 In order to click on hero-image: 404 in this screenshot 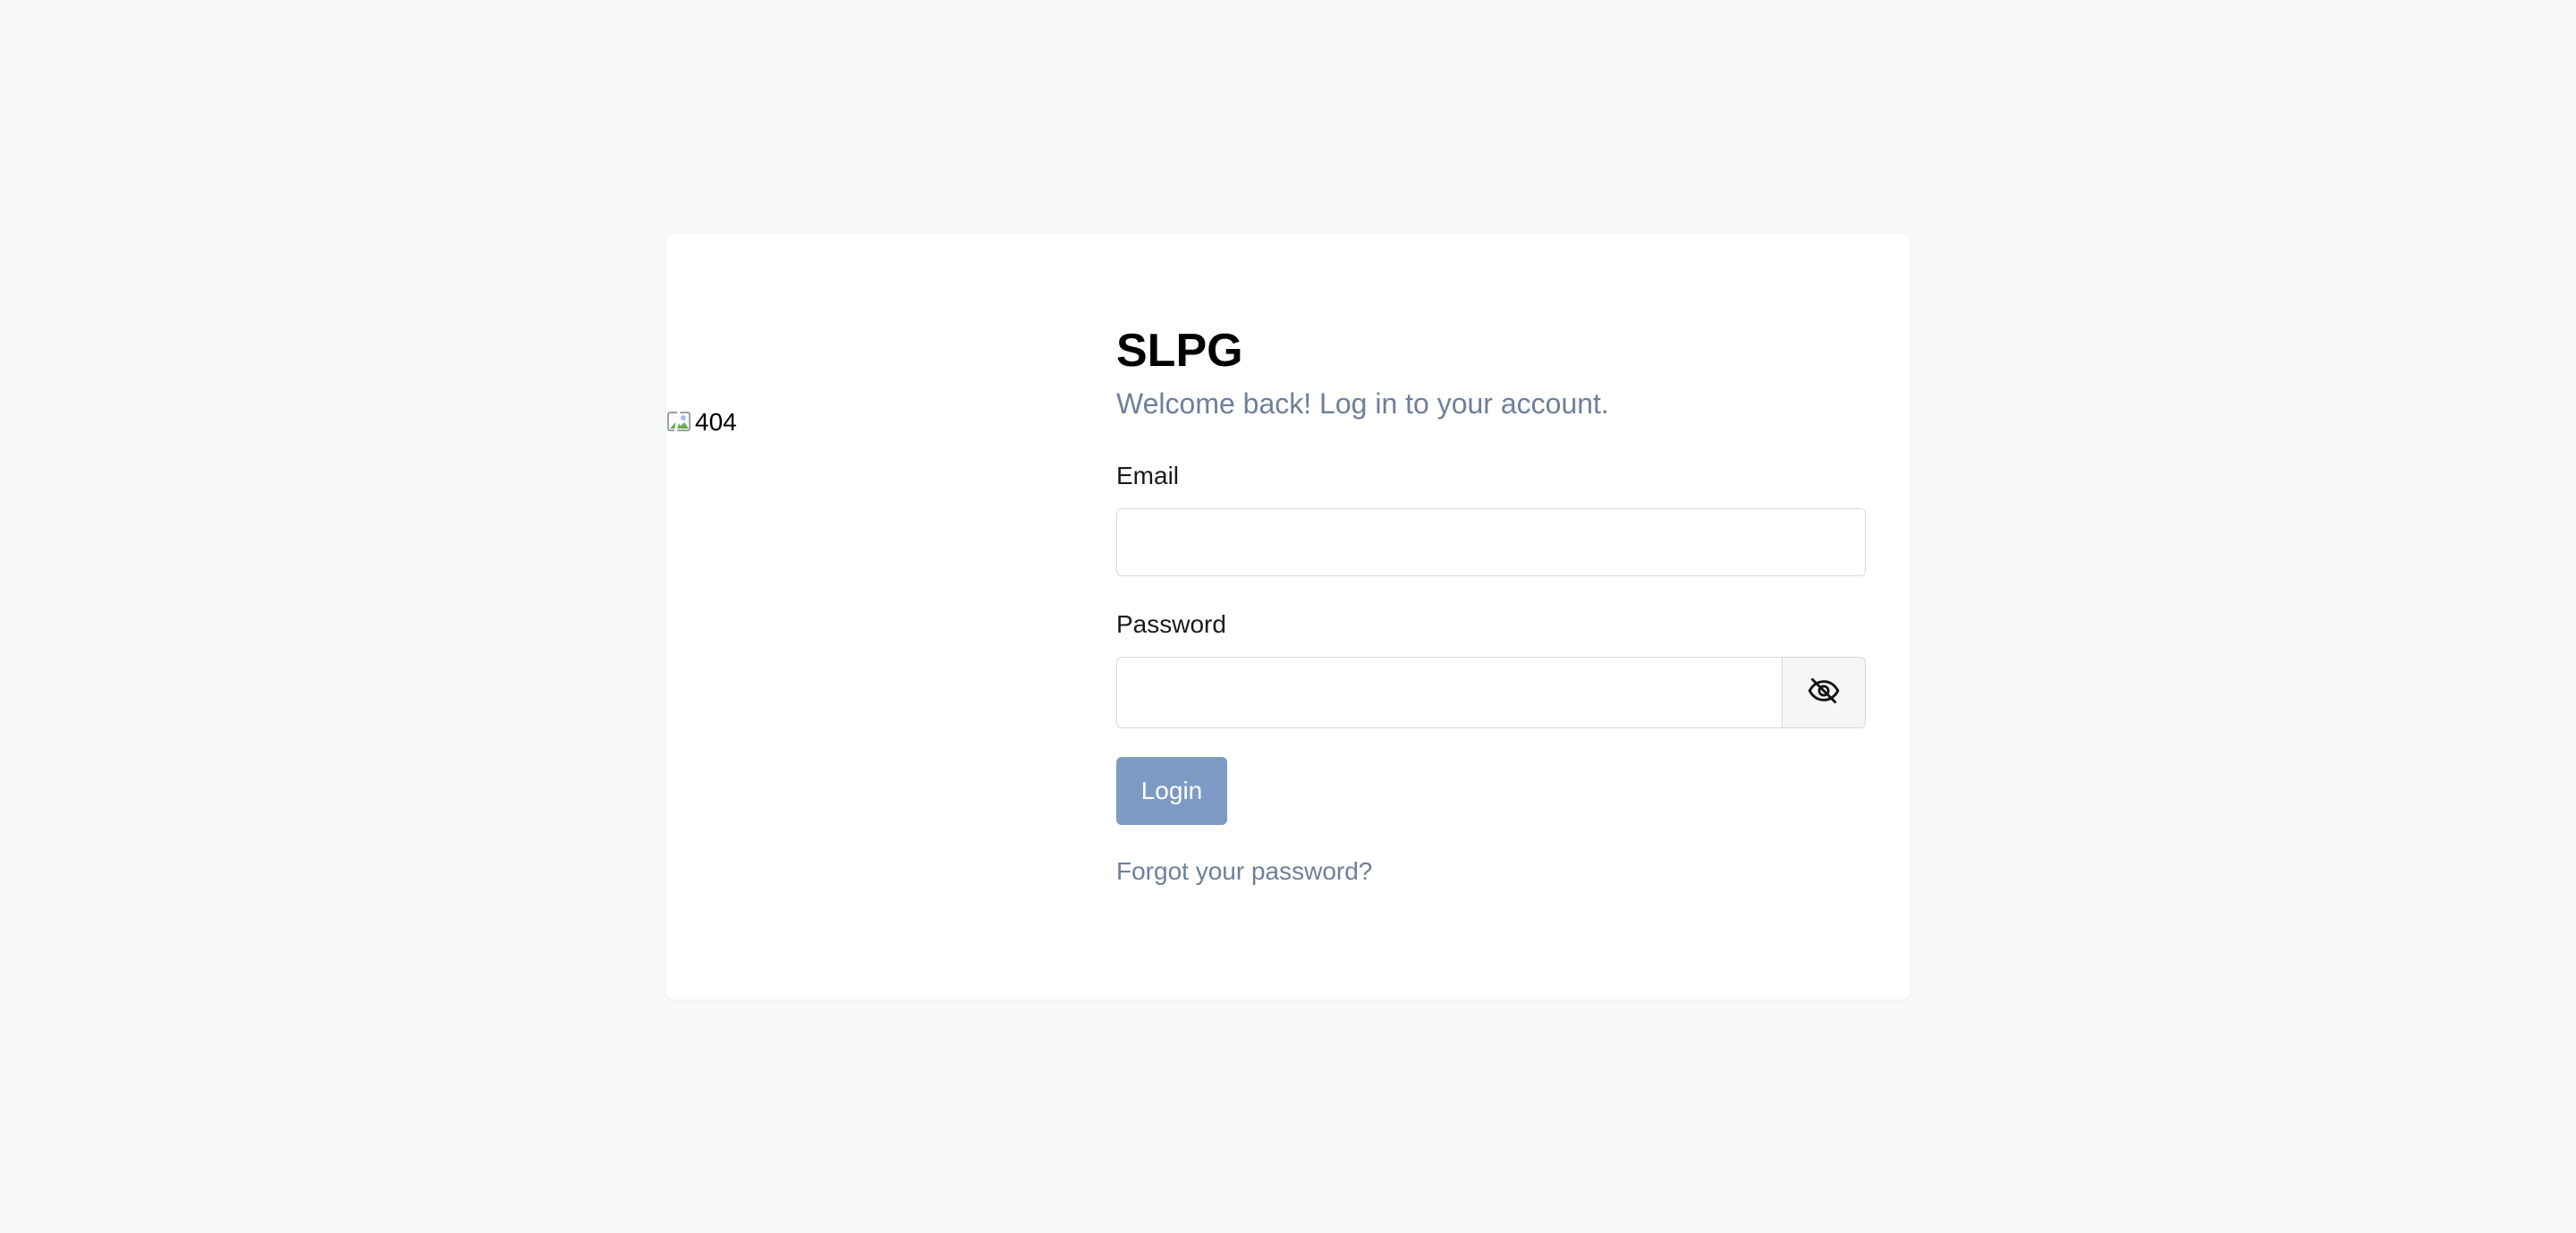, I will do `click(701, 422)`.